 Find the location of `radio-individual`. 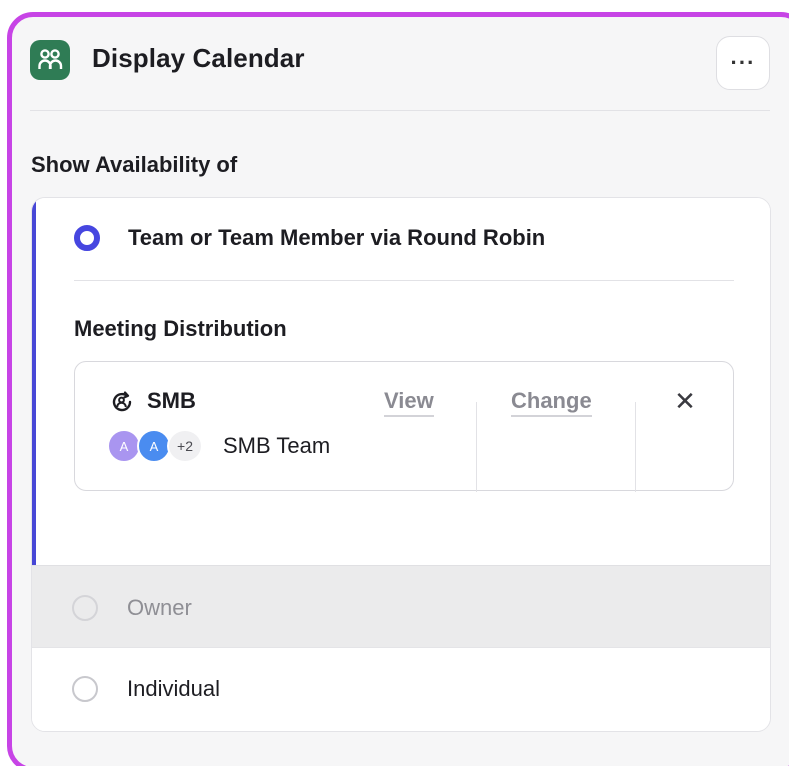

radio-individual is located at coordinates (85, 689).